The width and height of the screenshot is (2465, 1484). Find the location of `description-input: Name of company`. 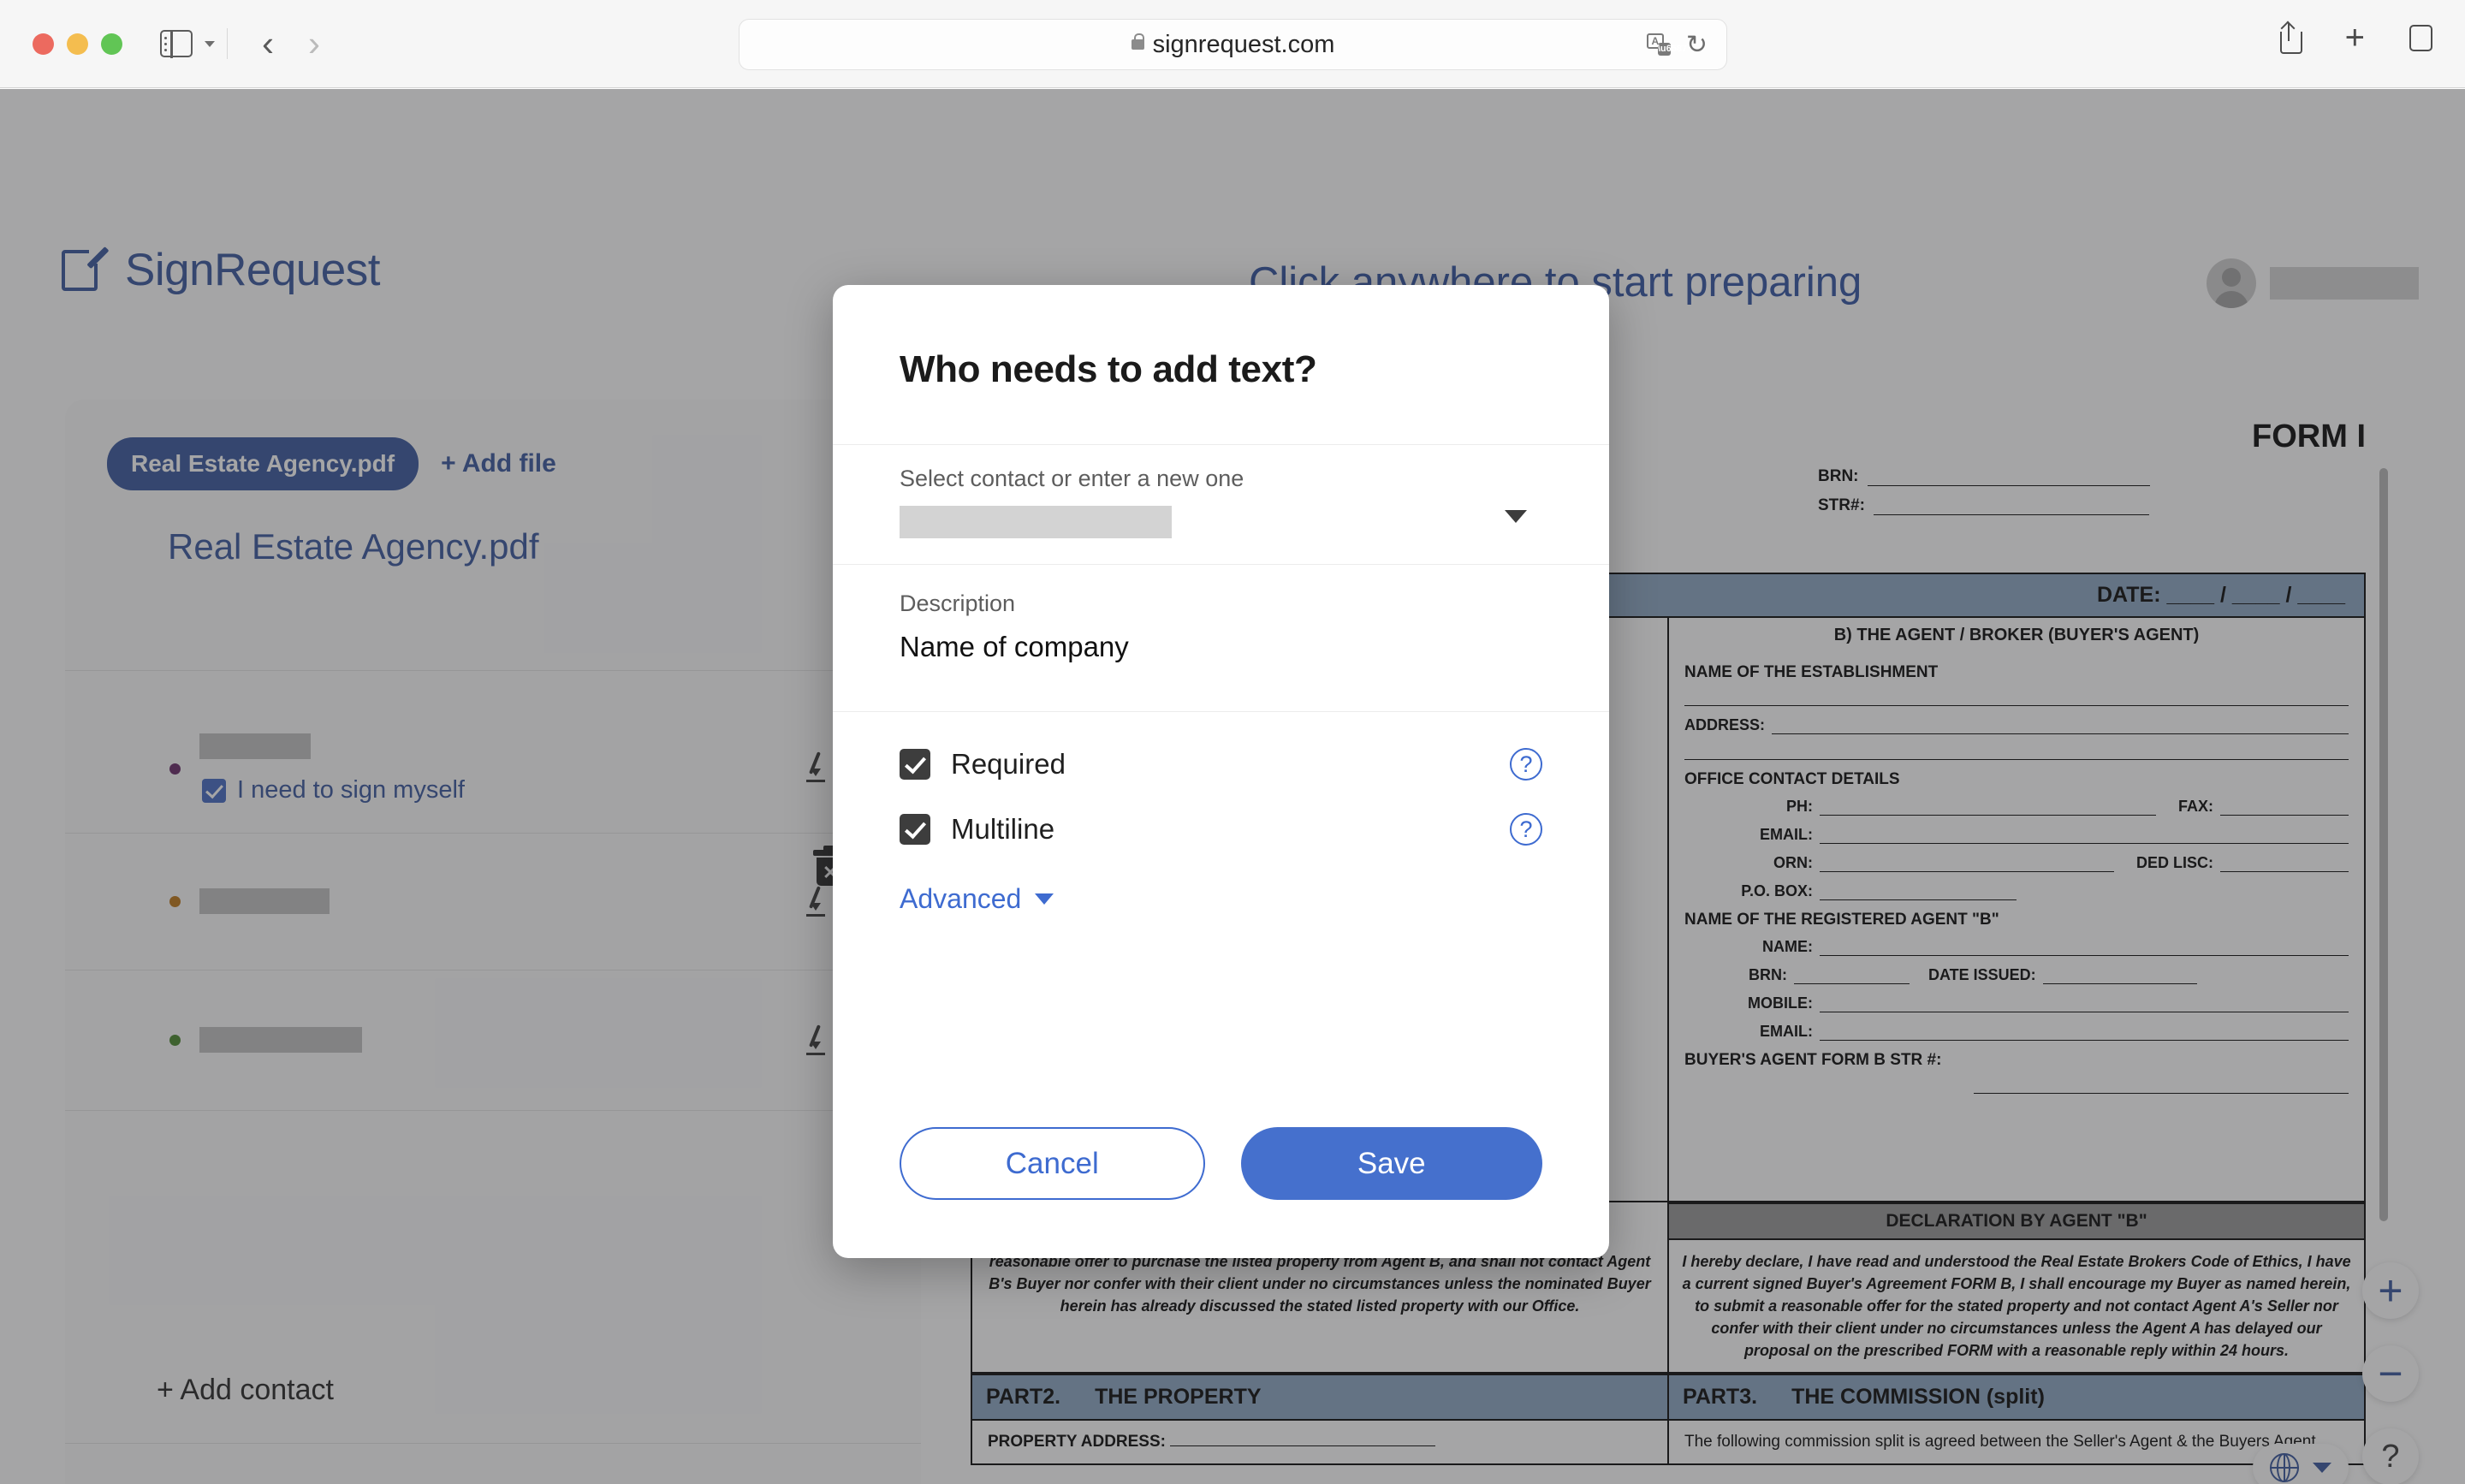

description-input: Name of company is located at coordinates (1221, 647).